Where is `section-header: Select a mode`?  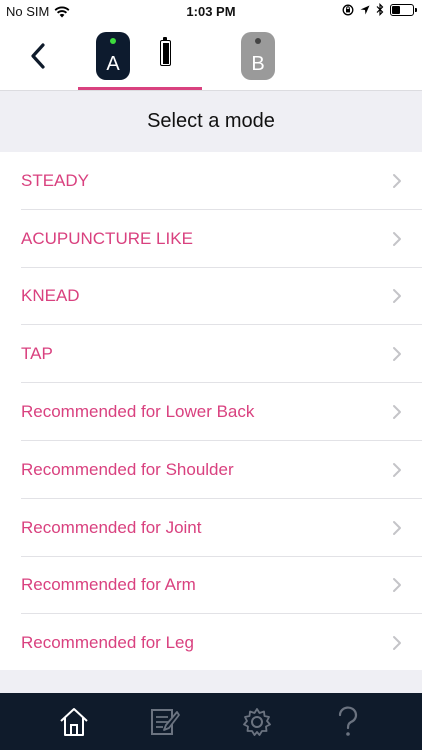 section-header: Select a mode is located at coordinates (211, 121).